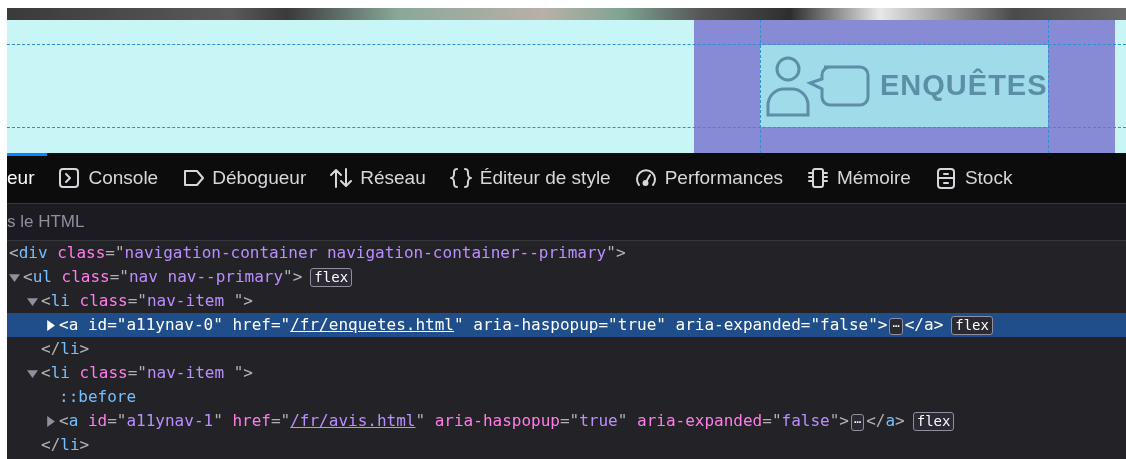 The height and width of the screenshot is (459, 1126). What do you see at coordinates (566, 397) in the screenshot?
I see `markup-line: ::before` at bounding box center [566, 397].